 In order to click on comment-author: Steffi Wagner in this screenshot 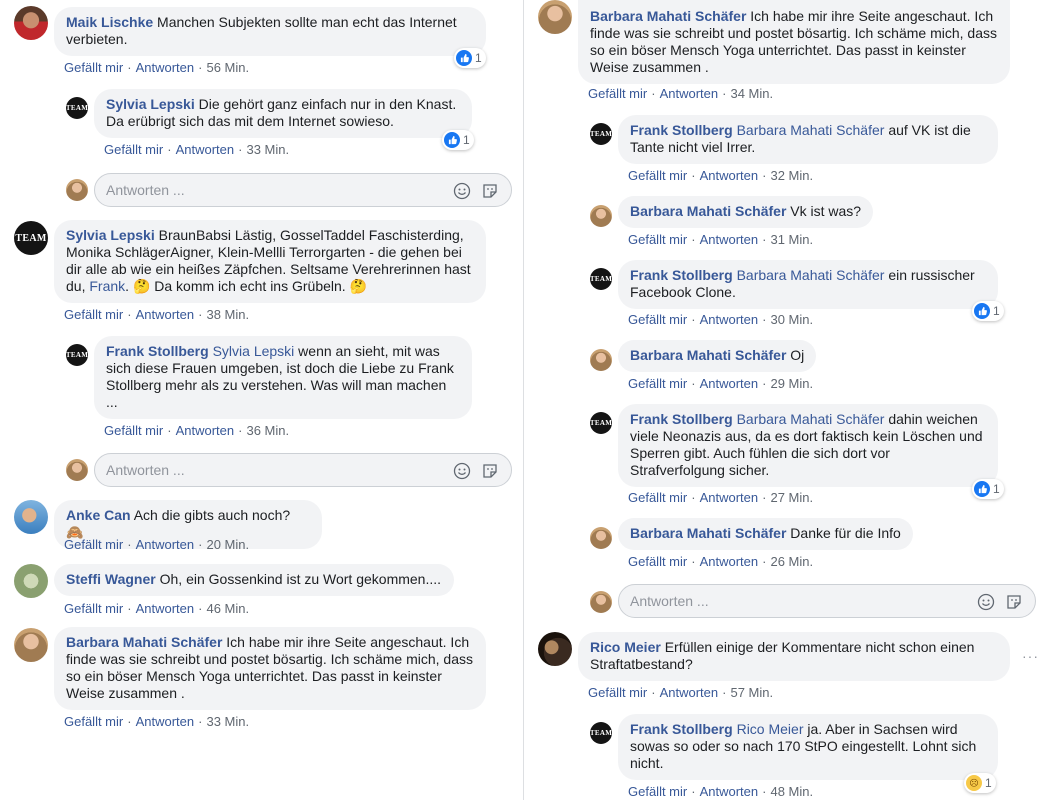, I will do `click(111, 579)`.